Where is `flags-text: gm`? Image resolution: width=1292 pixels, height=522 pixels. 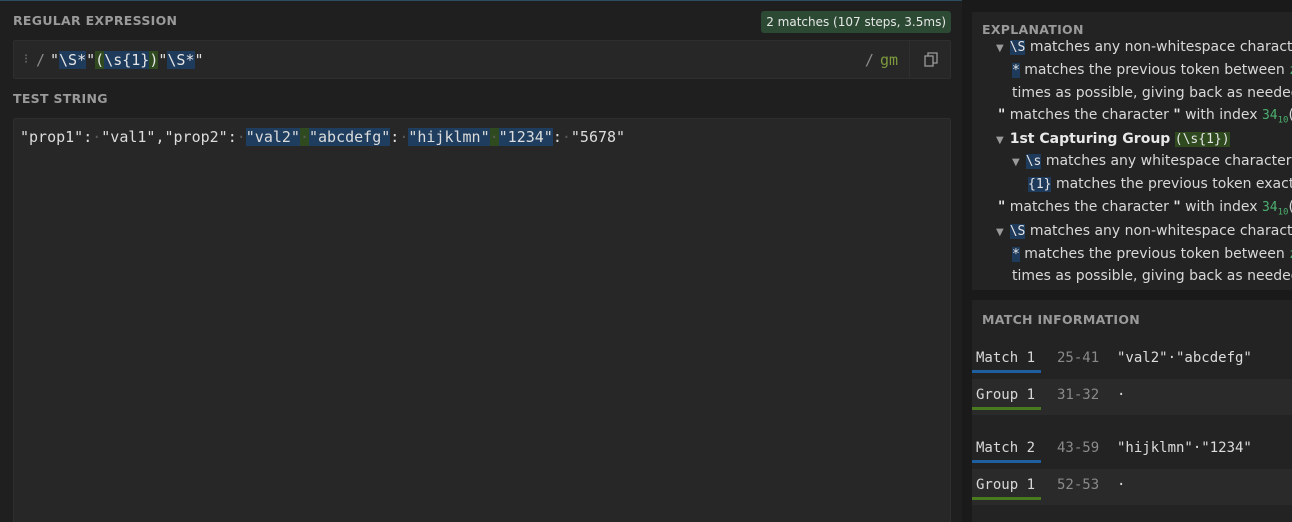 flags-text: gm is located at coordinates (888, 60).